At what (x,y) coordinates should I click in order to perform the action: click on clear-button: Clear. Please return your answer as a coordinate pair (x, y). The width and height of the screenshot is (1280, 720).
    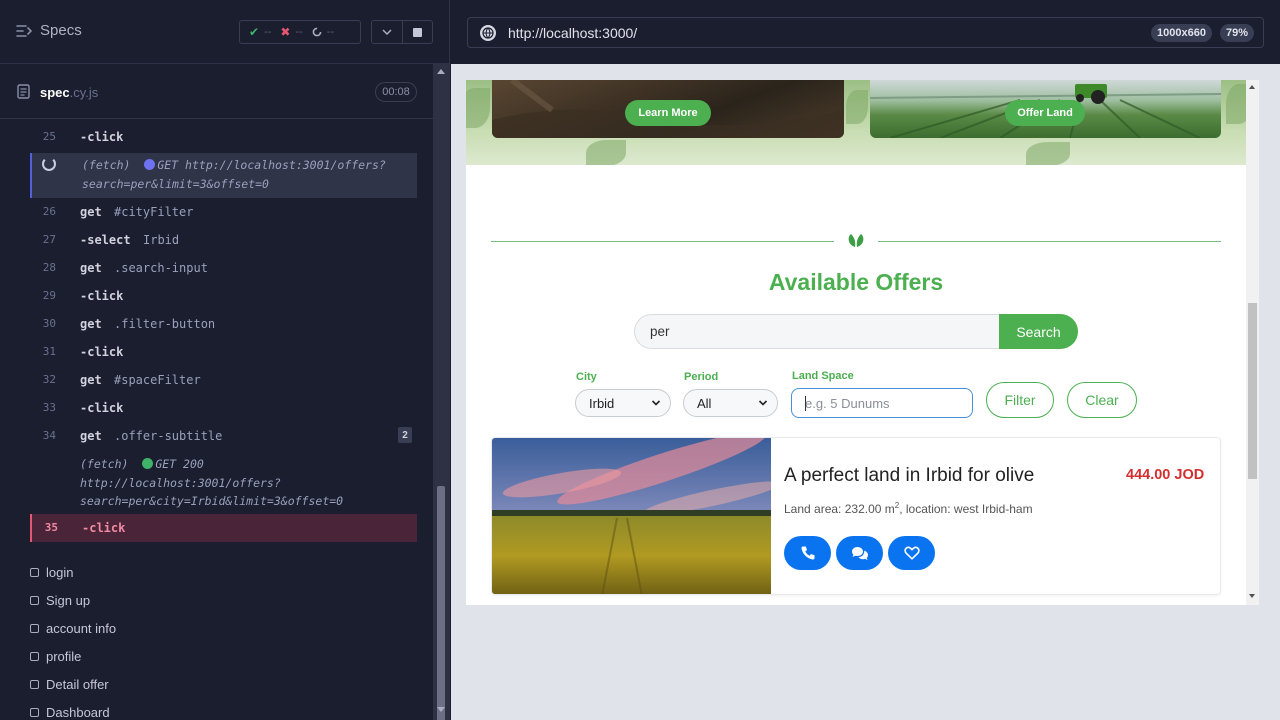
    Looking at the image, I should click on (1102, 400).